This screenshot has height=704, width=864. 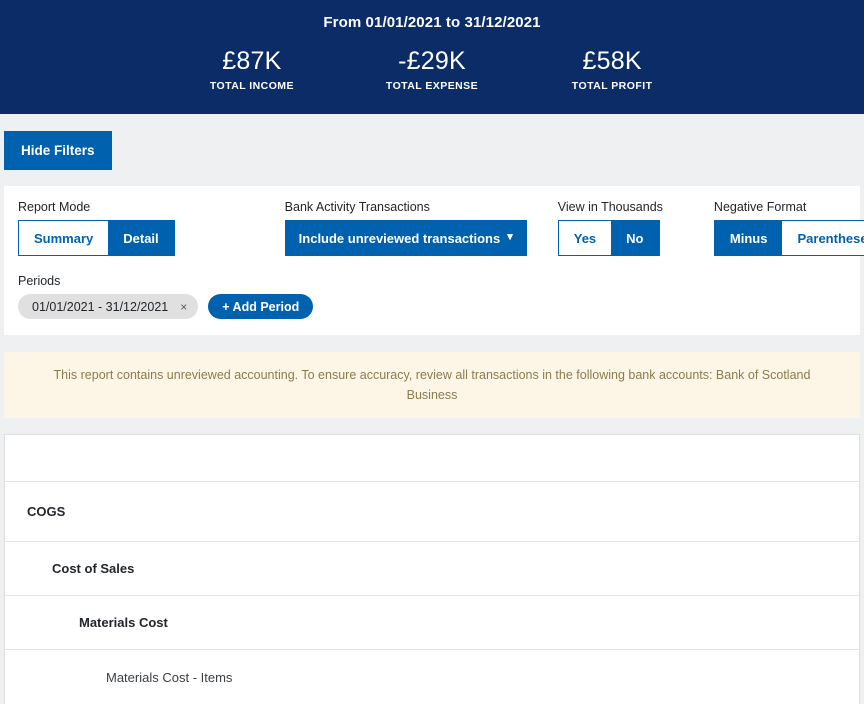 I want to click on report-date-range-title: From 01/01/2021 to 31/12/2021, so click(x=432, y=22).